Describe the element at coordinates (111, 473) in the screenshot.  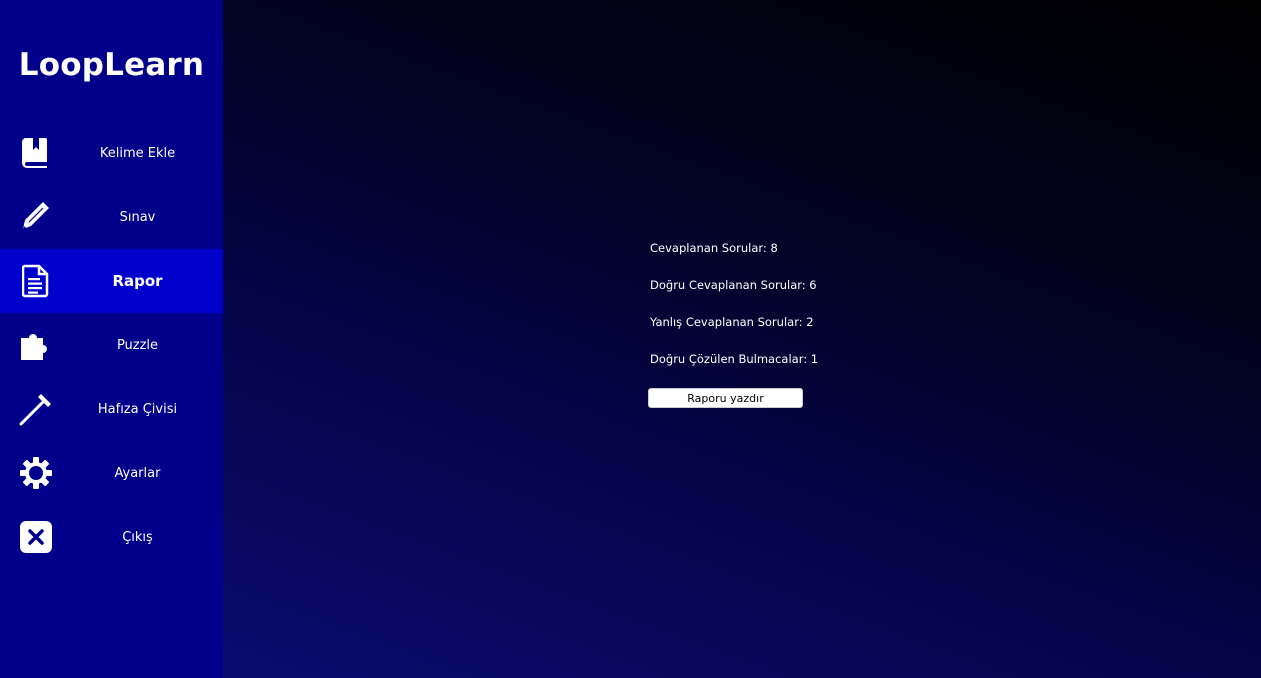
I see `sidebar-item-ayarlar: Ayarlar` at that location.